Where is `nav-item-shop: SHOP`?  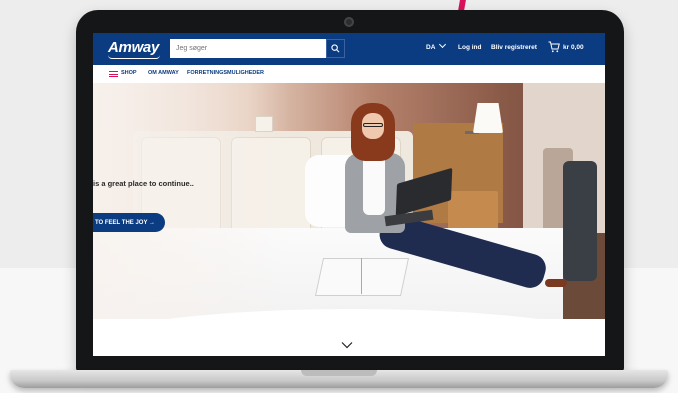
nav-item-shop: SHOP is located at coordinates (129, 73).